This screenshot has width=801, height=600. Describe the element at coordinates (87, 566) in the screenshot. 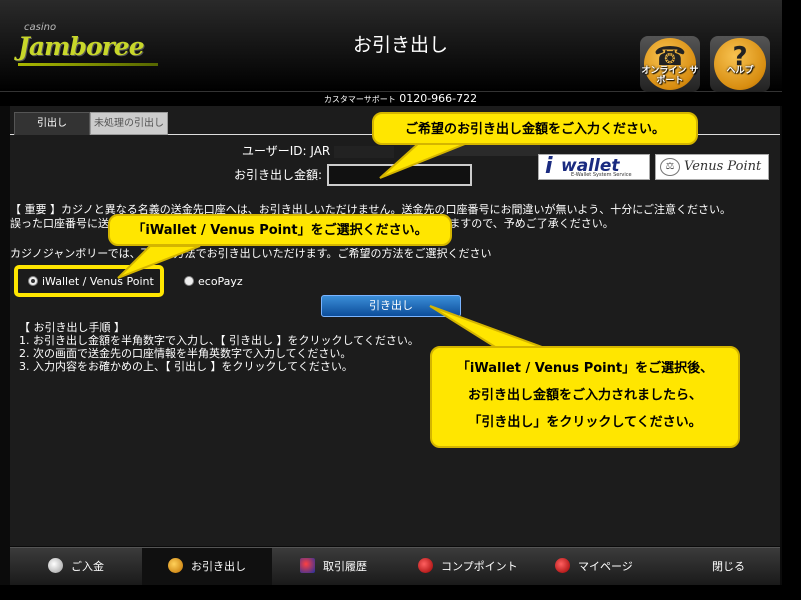

I see `nav-deposit-label: ご入金` at that location.